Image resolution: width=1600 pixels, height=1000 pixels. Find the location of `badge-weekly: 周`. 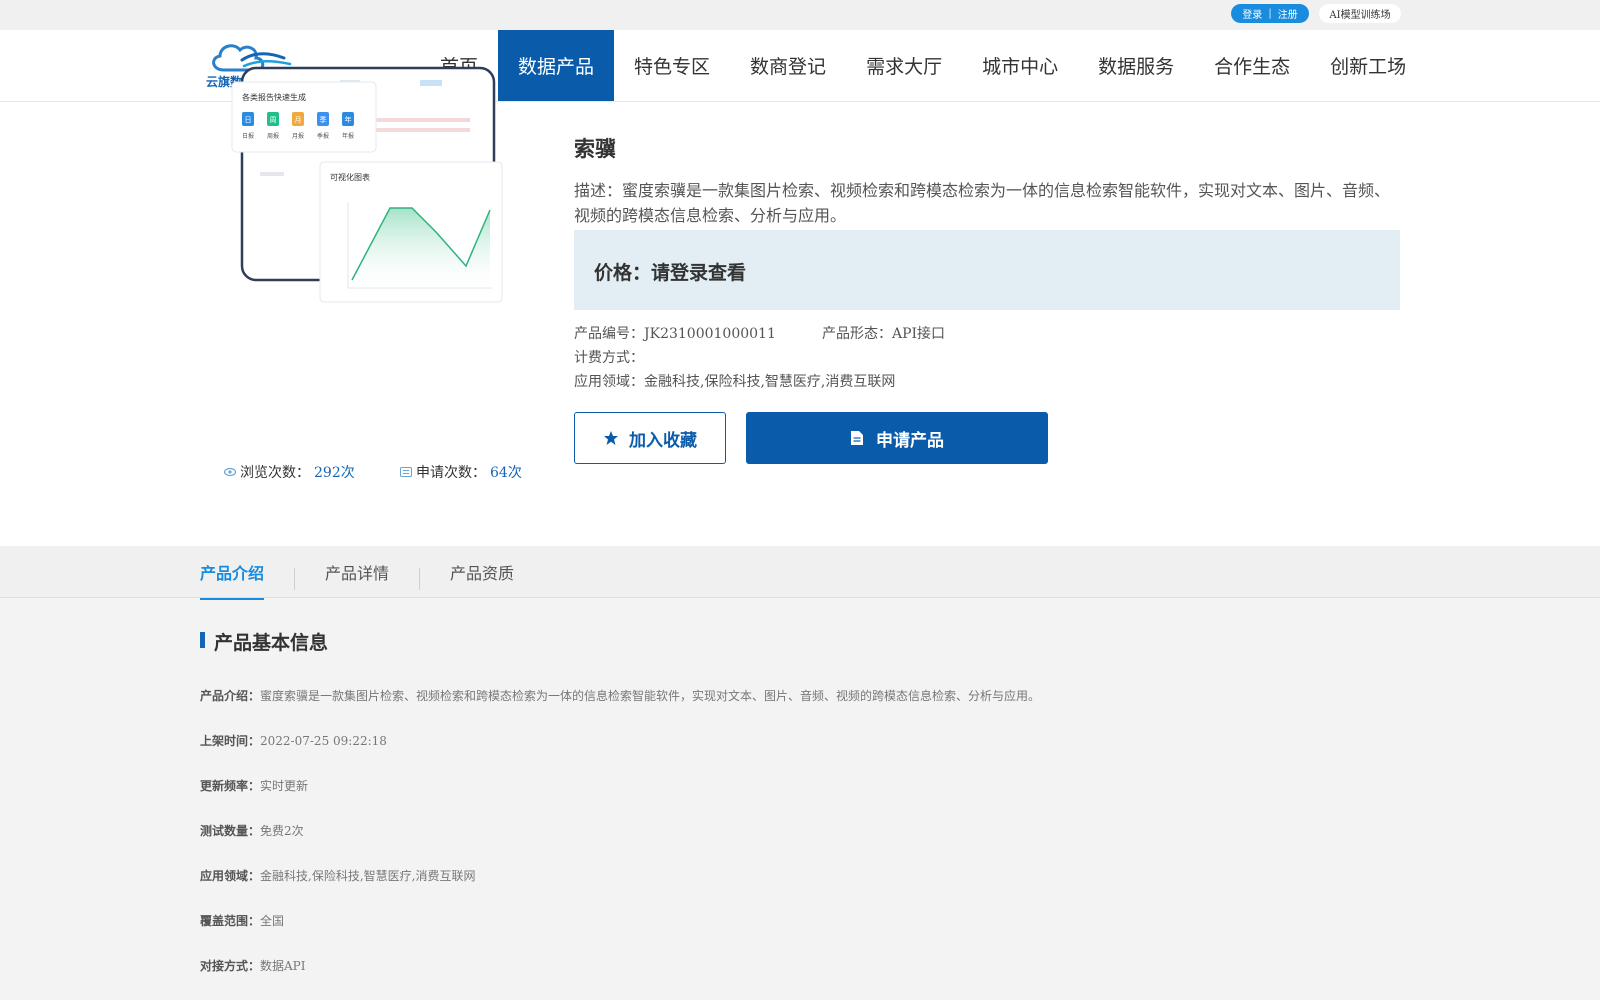

badge-weekly: 周 is located at coordinates (273, 120).